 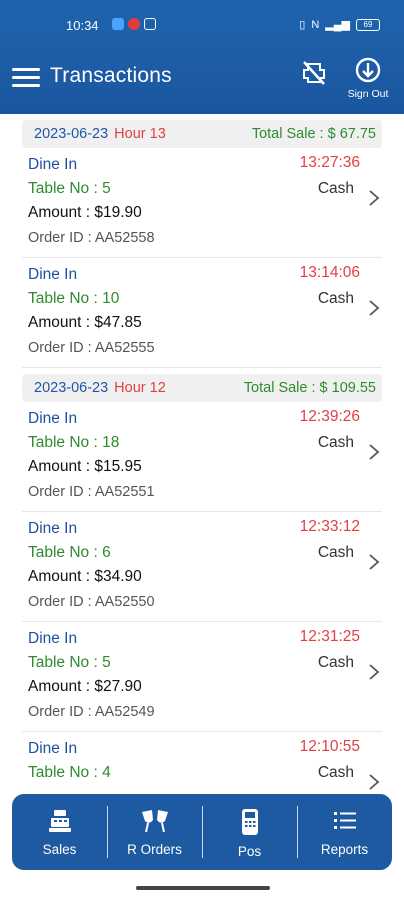 What do you see at coordinates (74, 298) in the screenshot?
I see `table-number: Table No : 10` at bounding box center [74, 298].